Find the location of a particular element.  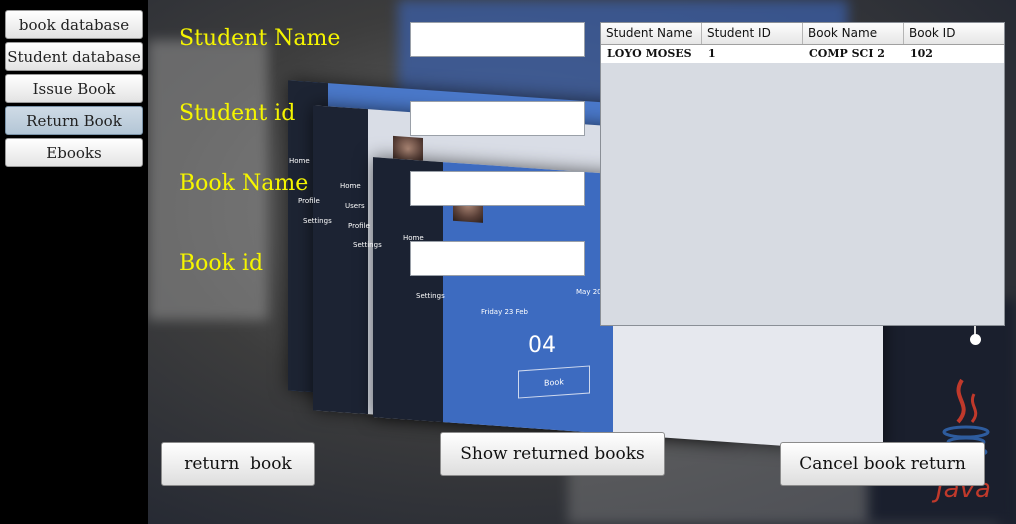

nav-ebooks-button: Ebooks is located at coordinates (74, 152).